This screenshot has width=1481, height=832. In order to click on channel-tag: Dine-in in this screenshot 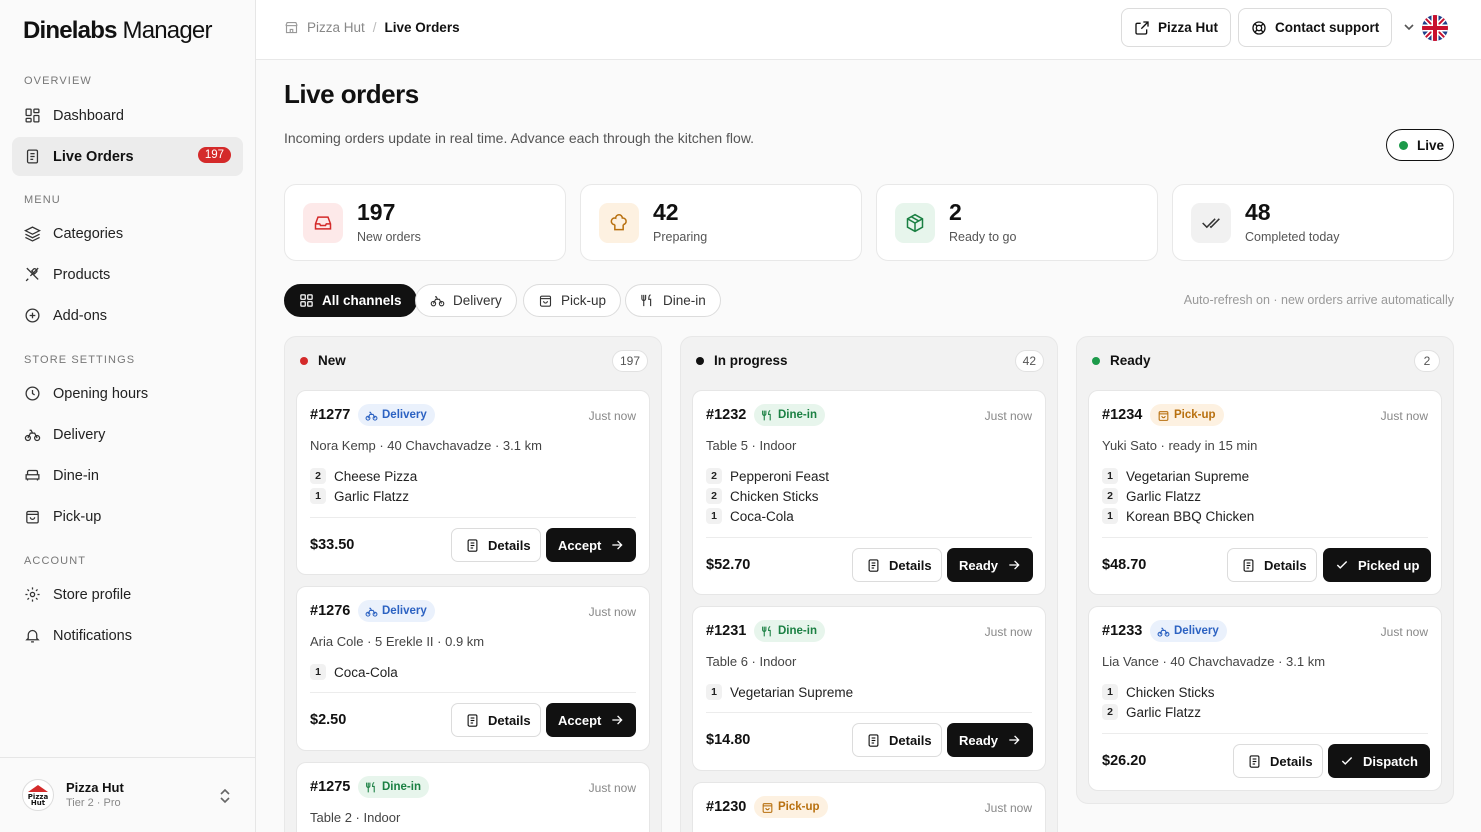, I will do `click(789, 415)`.